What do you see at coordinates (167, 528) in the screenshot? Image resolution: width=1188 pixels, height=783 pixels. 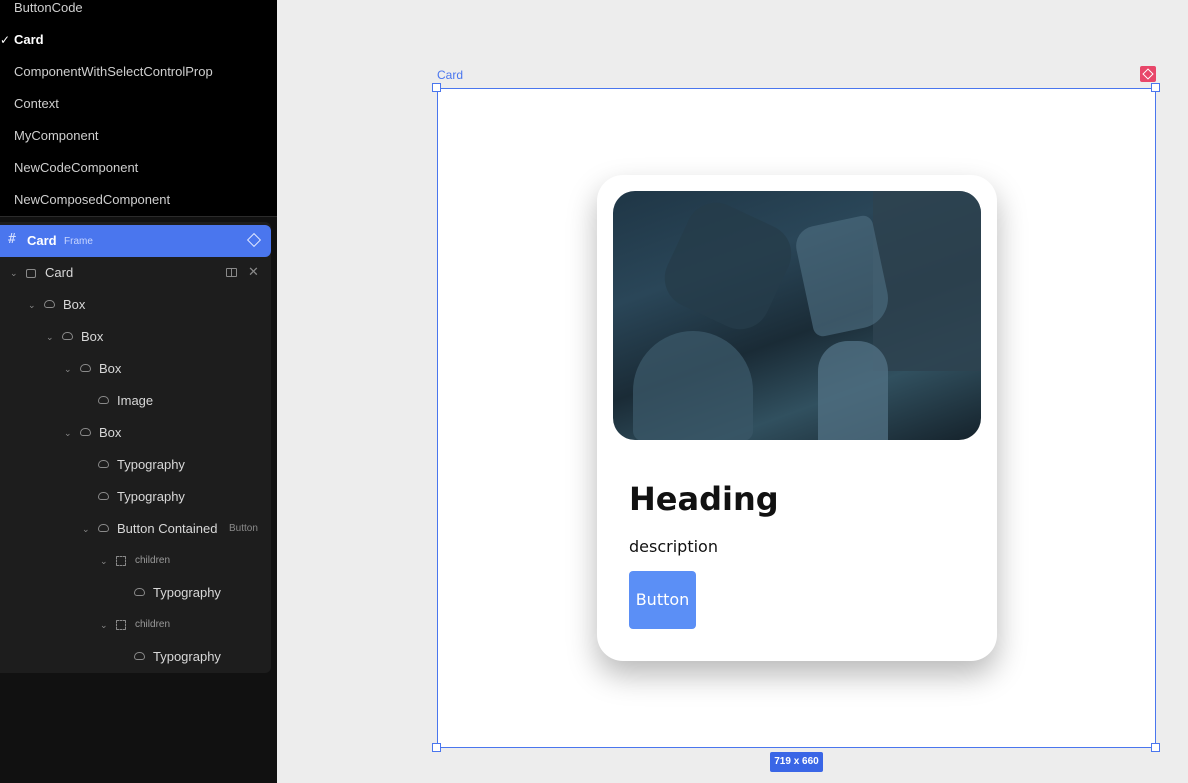 I see `layer-label: Button Contained` at bounding box center [167, 528].